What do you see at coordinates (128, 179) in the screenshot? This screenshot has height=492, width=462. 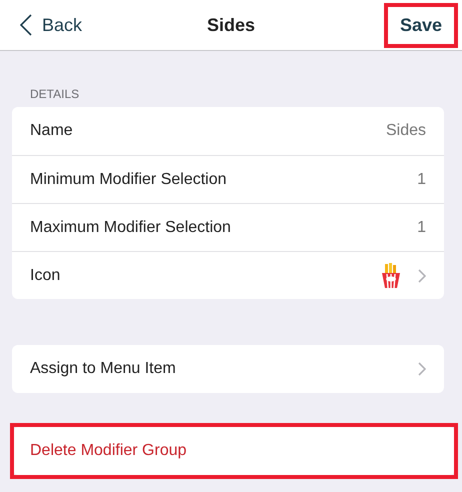 I see `row-label: Minimum Modifier Selection` at bounding box center [128, 179].